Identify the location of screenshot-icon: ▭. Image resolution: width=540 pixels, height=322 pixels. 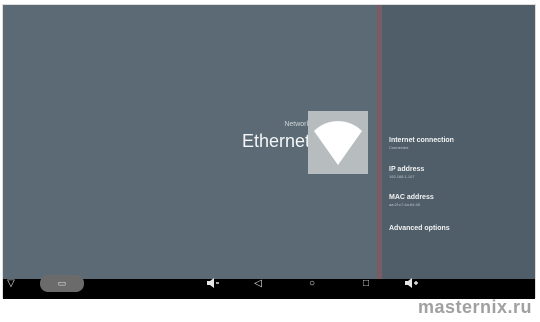
(62, 283).